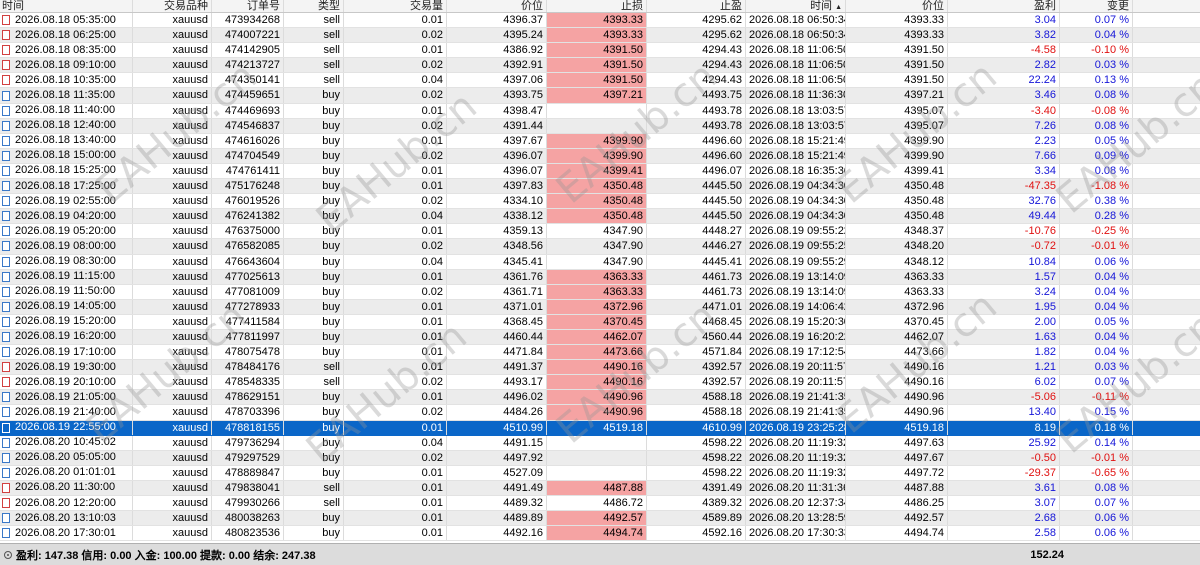  I want to click on cell-open-price: 4396.37, so click(497, 20).